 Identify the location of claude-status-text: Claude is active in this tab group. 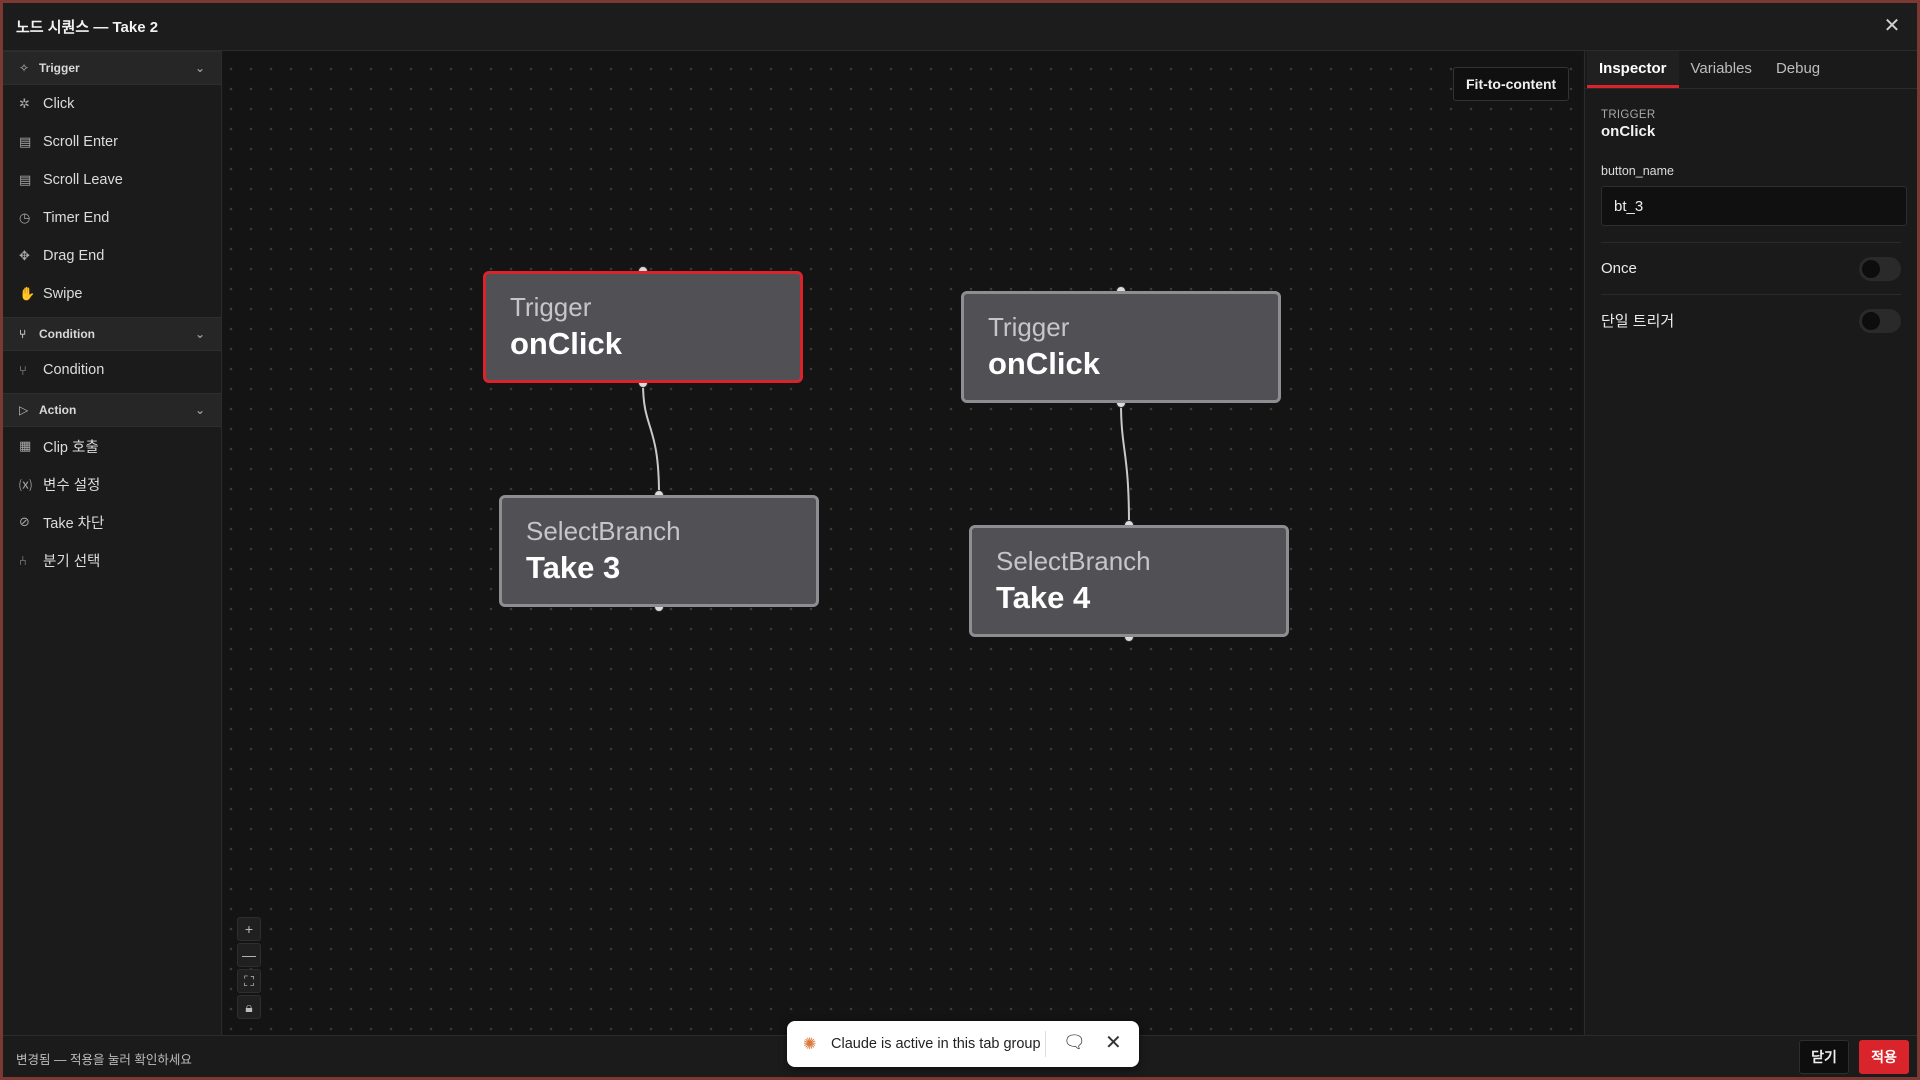
(936, 1044).